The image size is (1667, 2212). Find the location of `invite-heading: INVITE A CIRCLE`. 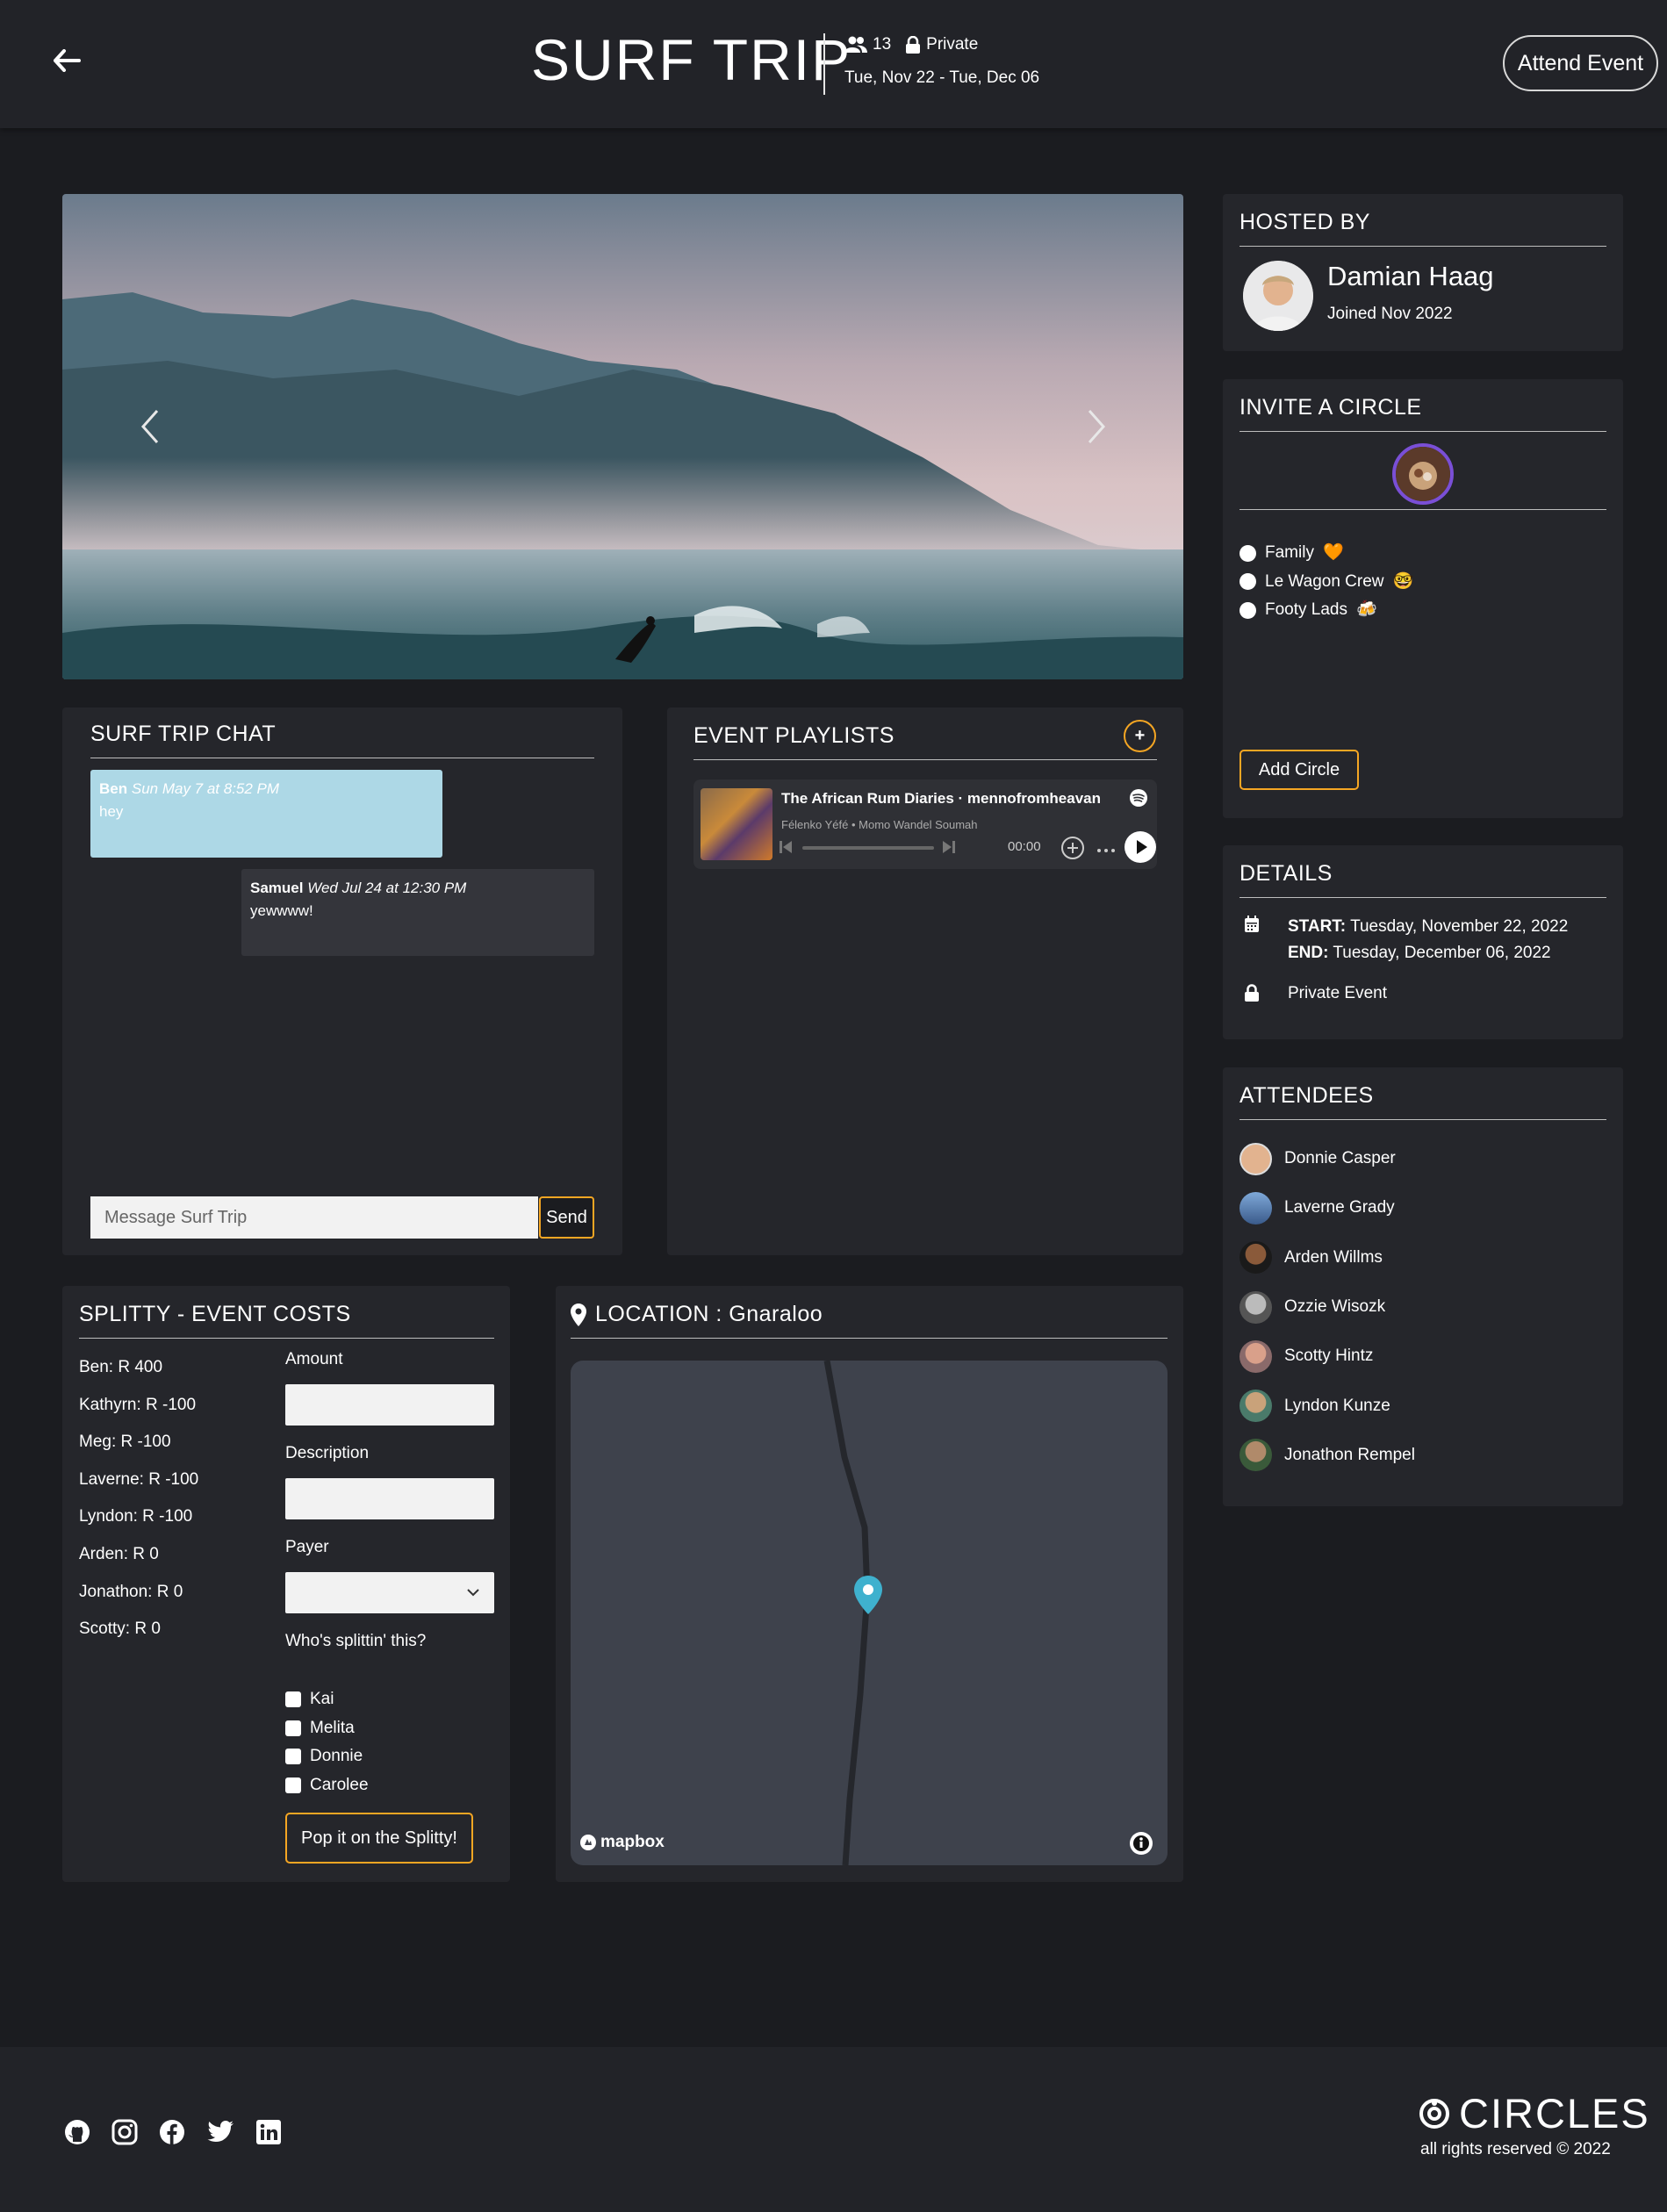

invite-heading: INVITE A CIRCLE is located at coordinates (1422, 413).